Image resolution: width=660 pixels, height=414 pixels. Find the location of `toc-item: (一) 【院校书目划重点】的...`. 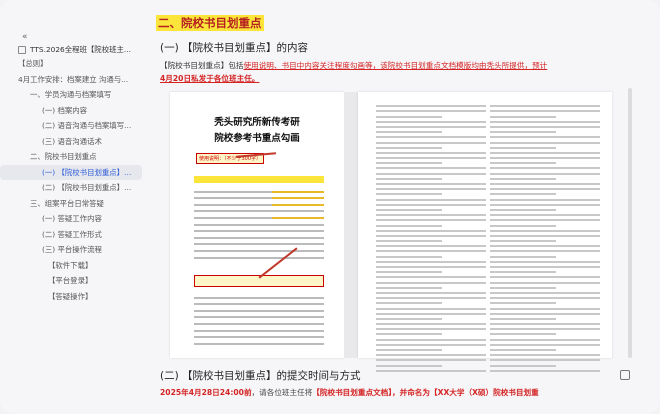

toc-item: (一) 【院校书目划重点】的... is located at coordinates (71, 172).